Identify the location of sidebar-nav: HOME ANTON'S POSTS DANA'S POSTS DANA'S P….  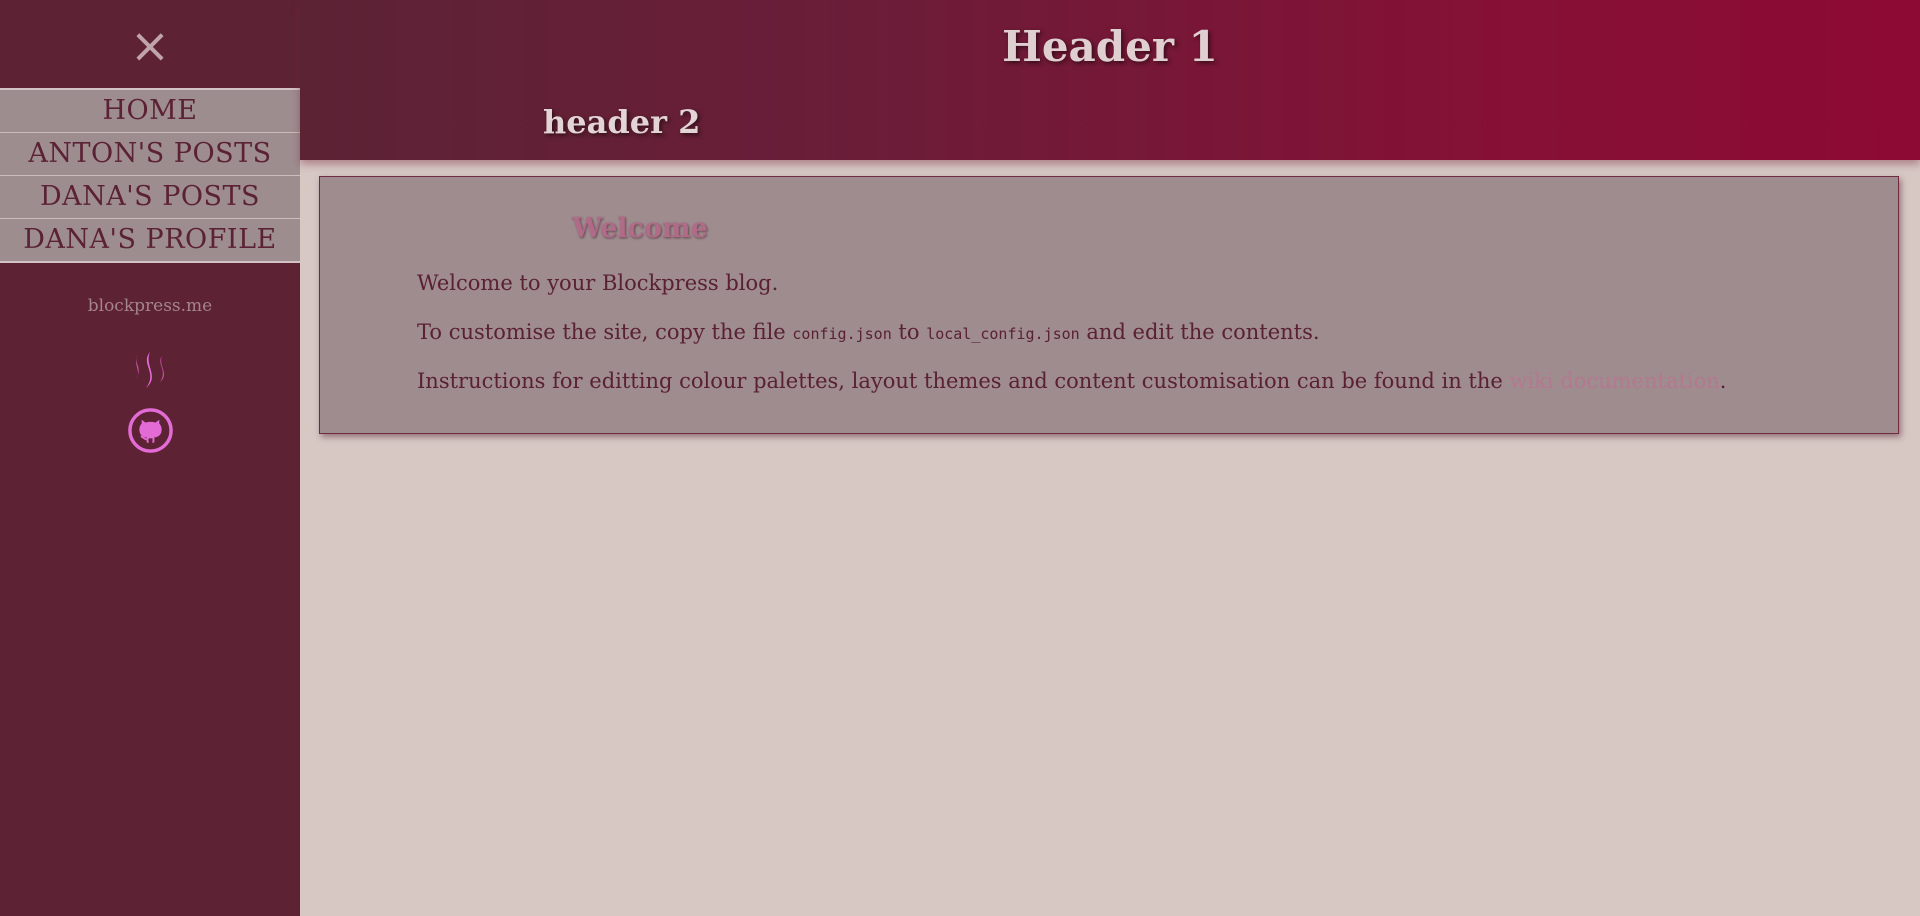
(150, 175).